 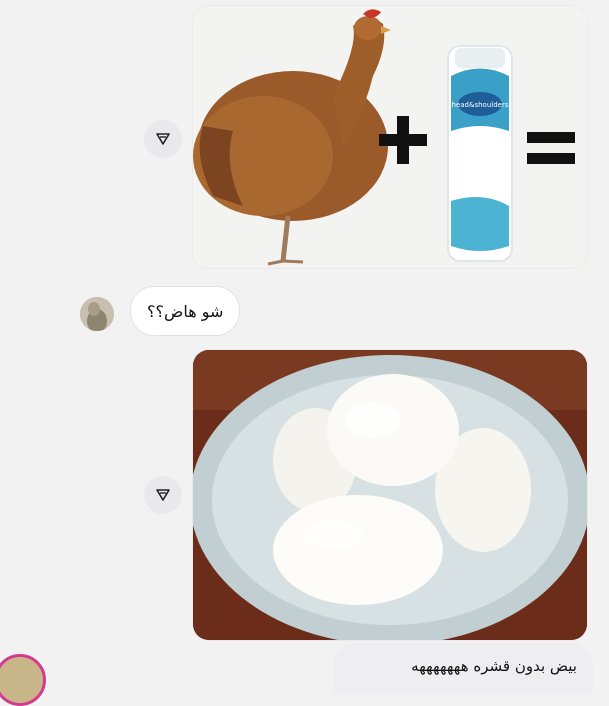 What do you see at coordinates (23, 680) in the screenshot?
I see `profile-avatar` at bounding box center [23, 680].